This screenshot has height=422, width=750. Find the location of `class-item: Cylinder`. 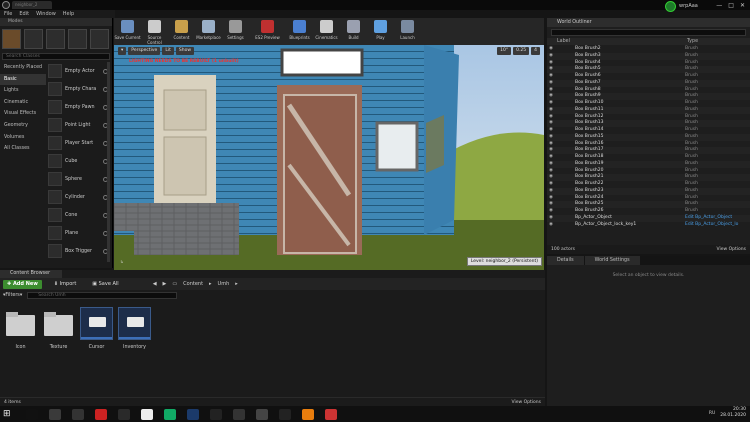

class-item: Cylinder is located at coordinates (77, 197).